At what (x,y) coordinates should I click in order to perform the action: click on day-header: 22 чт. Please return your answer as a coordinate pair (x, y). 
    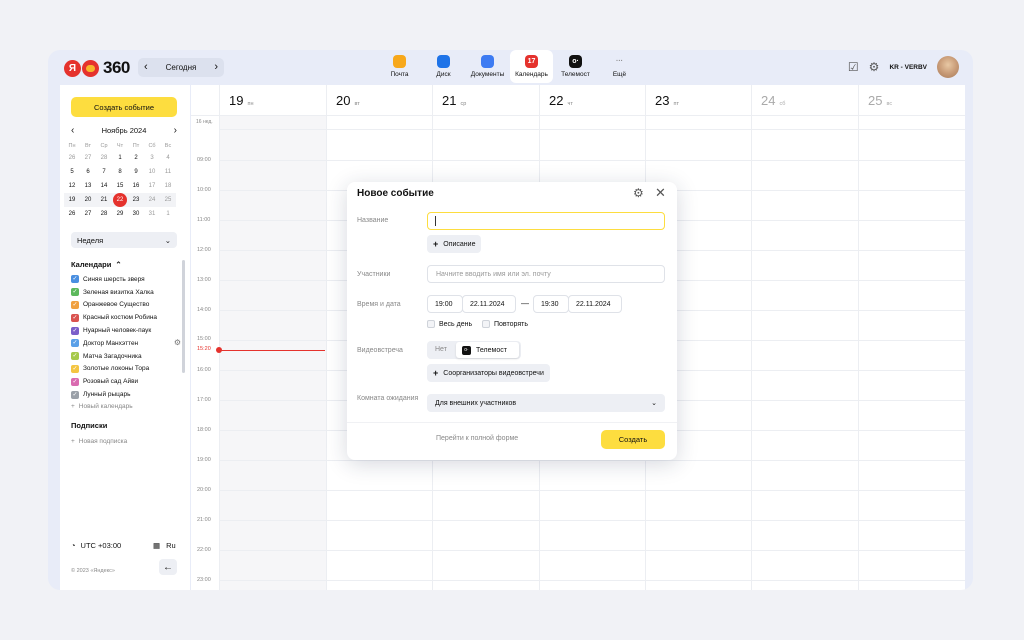
    Looking at the image, I should click on (592, 100).